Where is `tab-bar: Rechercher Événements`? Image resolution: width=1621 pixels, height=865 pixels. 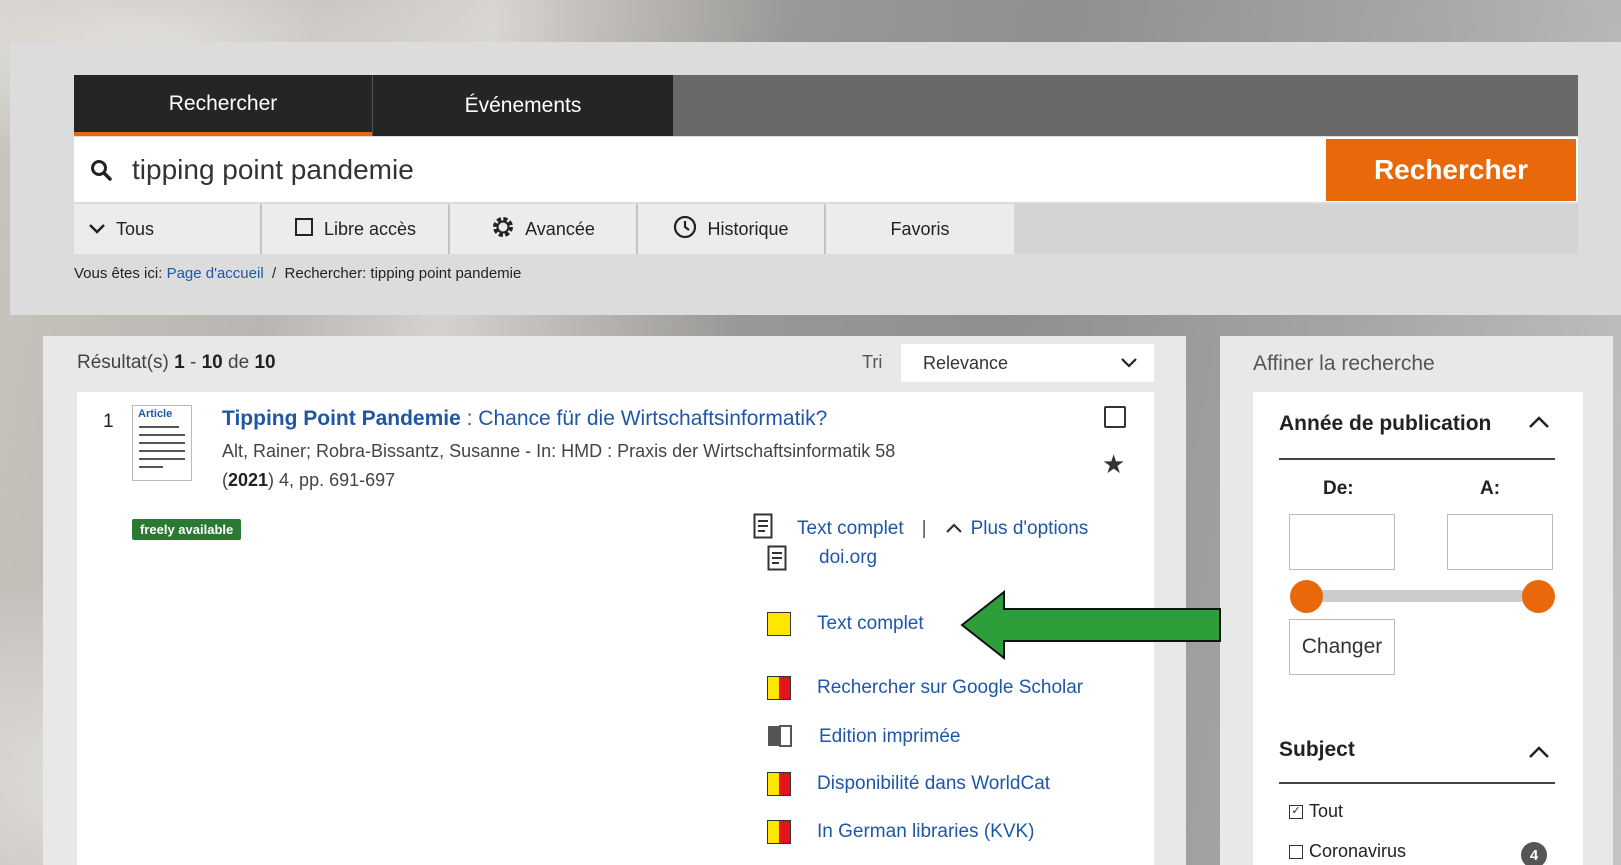
tab-bar: Rechercher Événements is located at coordinates (826, 105).